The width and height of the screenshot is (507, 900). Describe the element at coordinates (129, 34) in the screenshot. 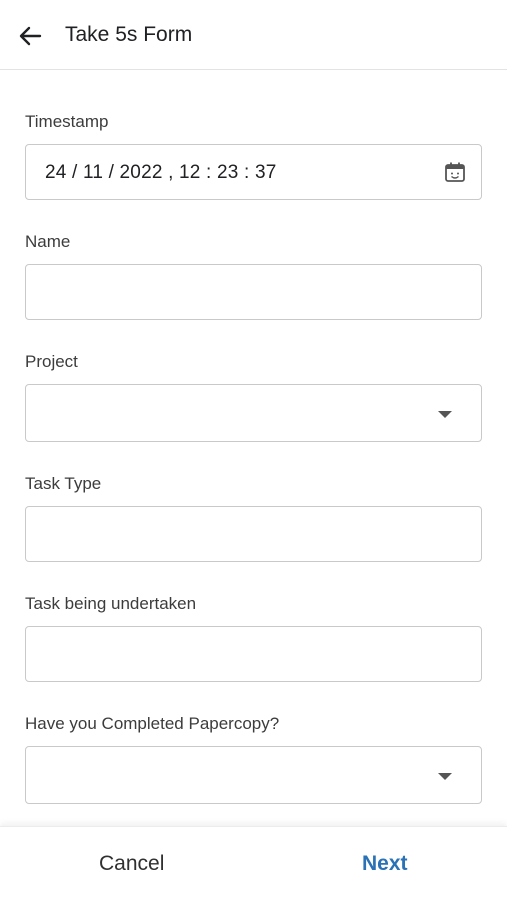

I see `page-title: Take 5s Form` at that location.